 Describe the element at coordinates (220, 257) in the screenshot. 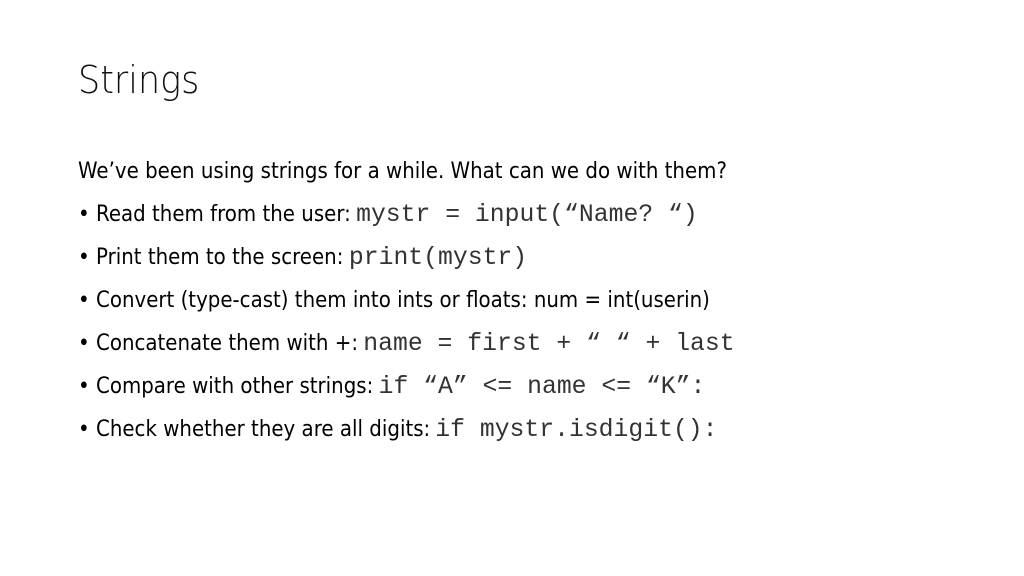

I see `bullet-text: Print them to the screen:` at that location.